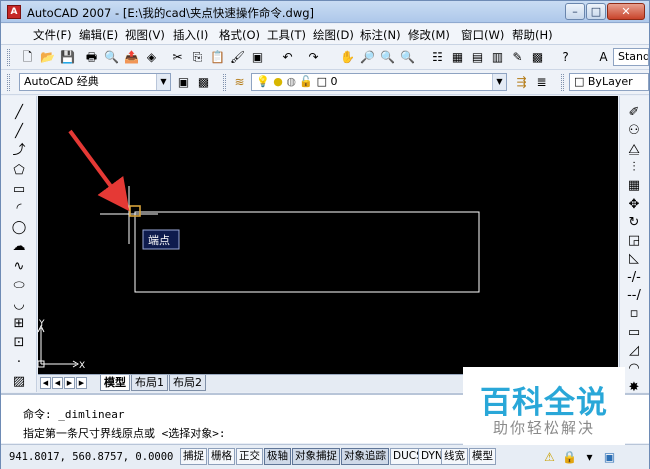  What do you see at coordinates (517, 57) in the screenshot?
I see `markup-icon: ✎` at bounding box center [517, 57].